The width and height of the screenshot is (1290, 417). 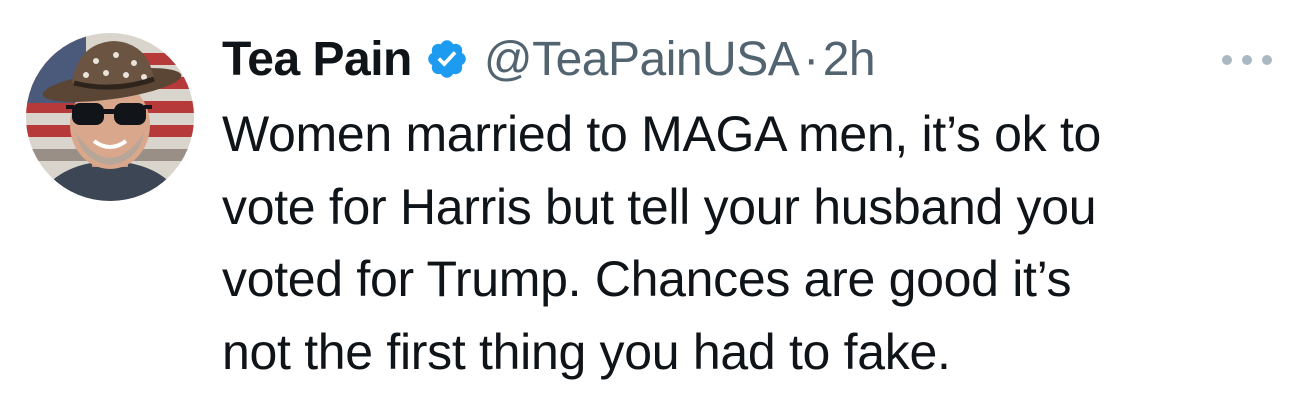 I want to click on tweet-text-line: not the first thing you had to fake., so click(x=586, y=351).